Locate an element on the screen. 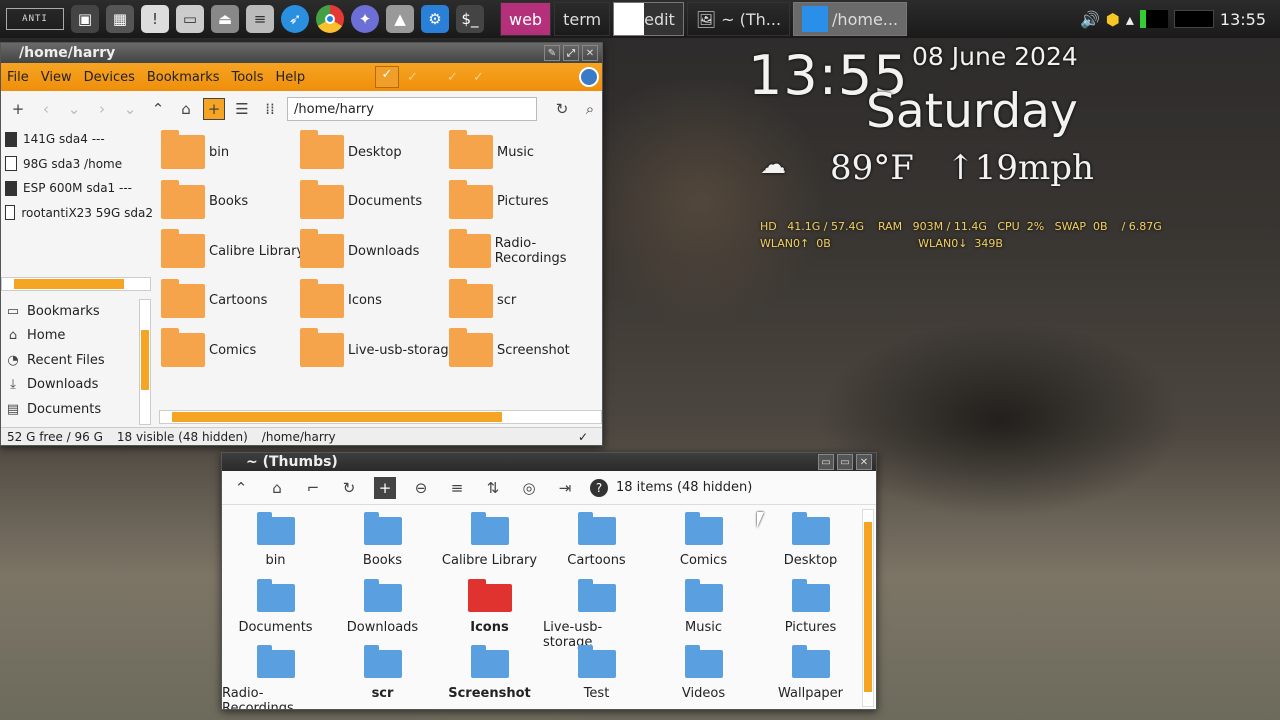 The height and width of the screenshot is (720, 1280). safari-compass-icon: ➶ is located at coordinates (295, 19).